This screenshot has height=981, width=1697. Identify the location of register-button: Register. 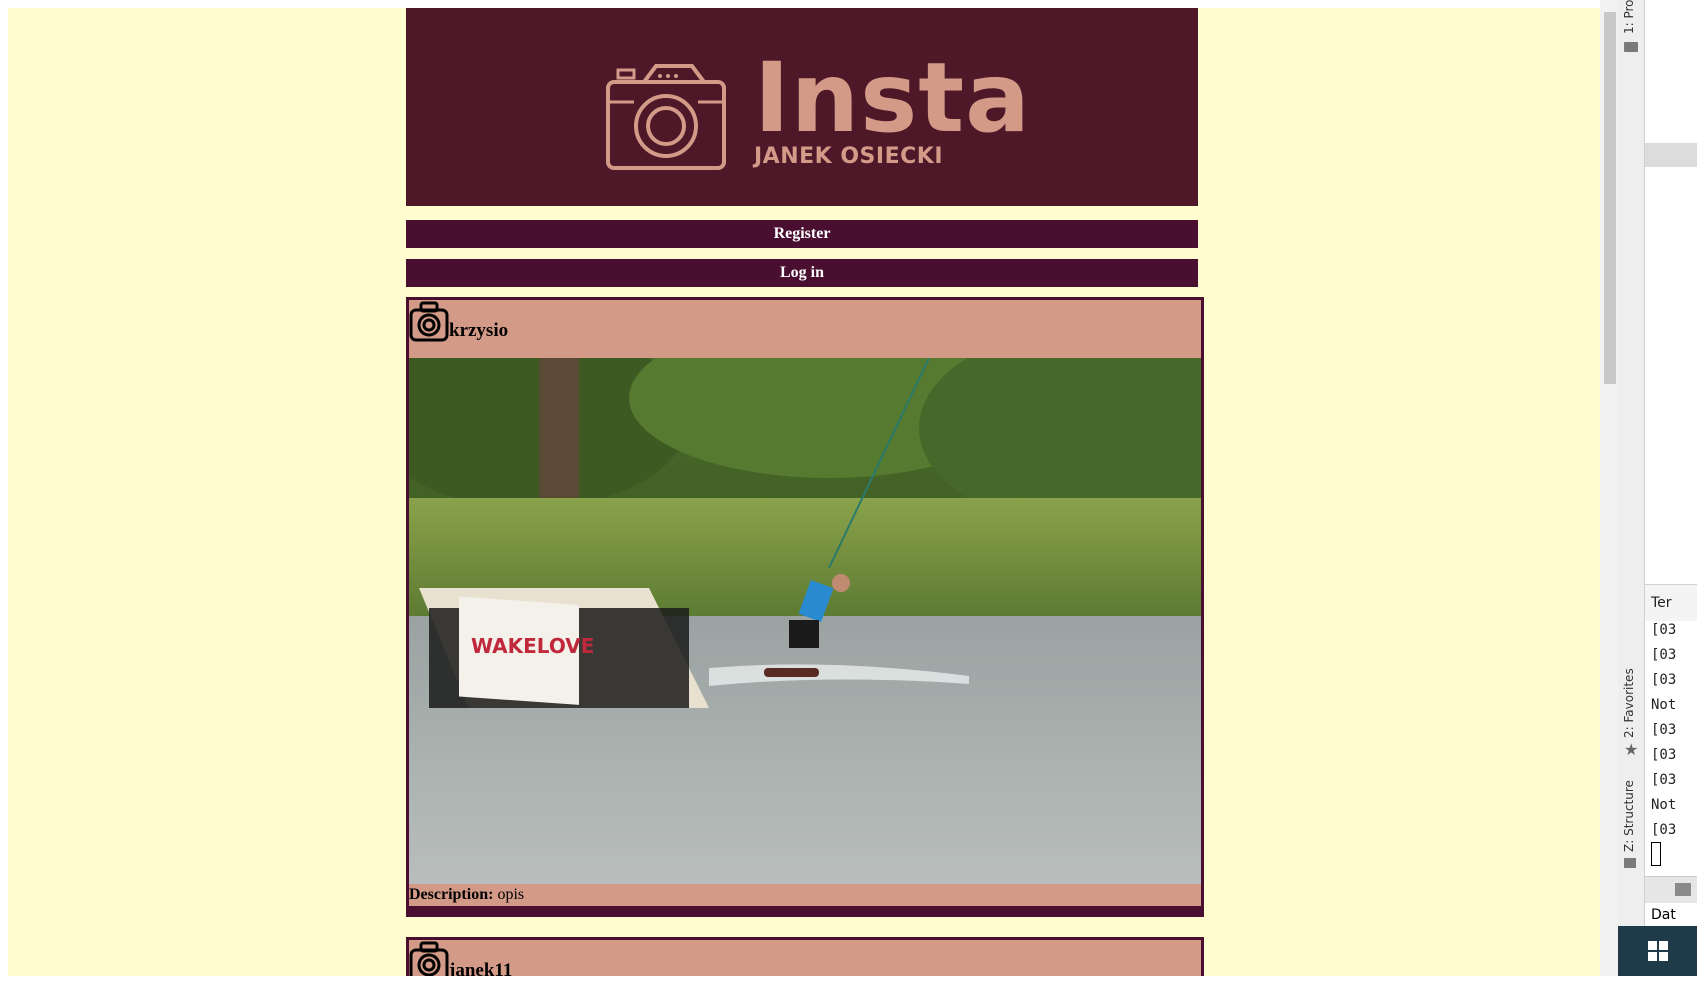
(802, 234).